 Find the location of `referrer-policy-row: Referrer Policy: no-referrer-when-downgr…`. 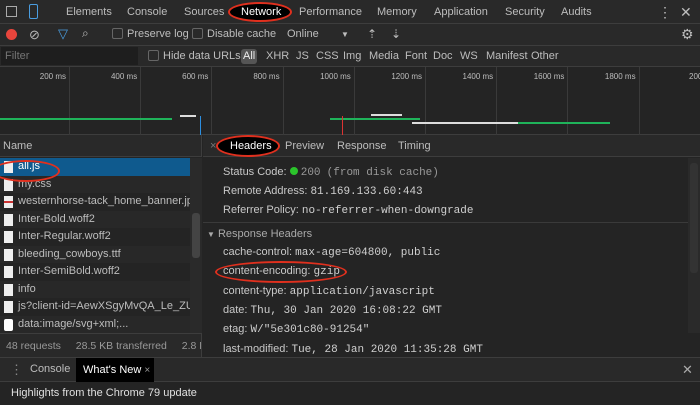

referrer-policy-row: Referrer Policy: no-referrer-when-downgr… is located at coordinates (348, 210).